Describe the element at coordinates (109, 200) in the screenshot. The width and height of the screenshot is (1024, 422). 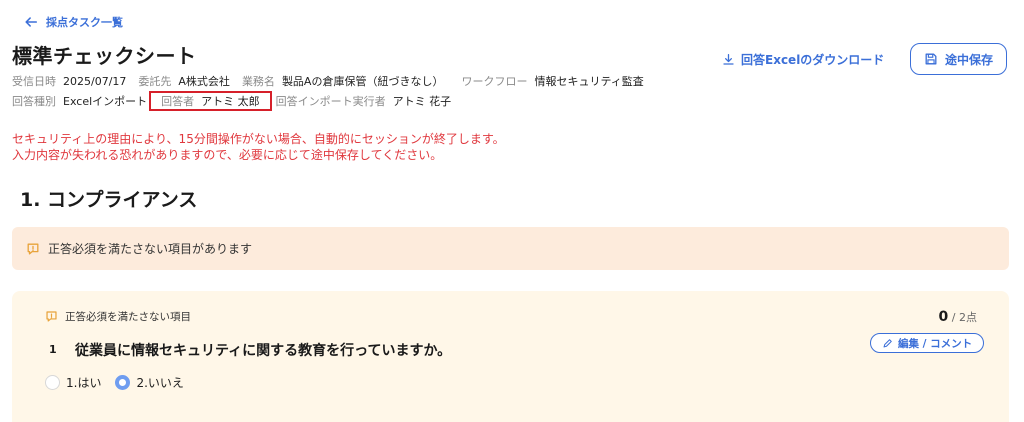
I see `section-title: 1. コンプライアンス` at that location.